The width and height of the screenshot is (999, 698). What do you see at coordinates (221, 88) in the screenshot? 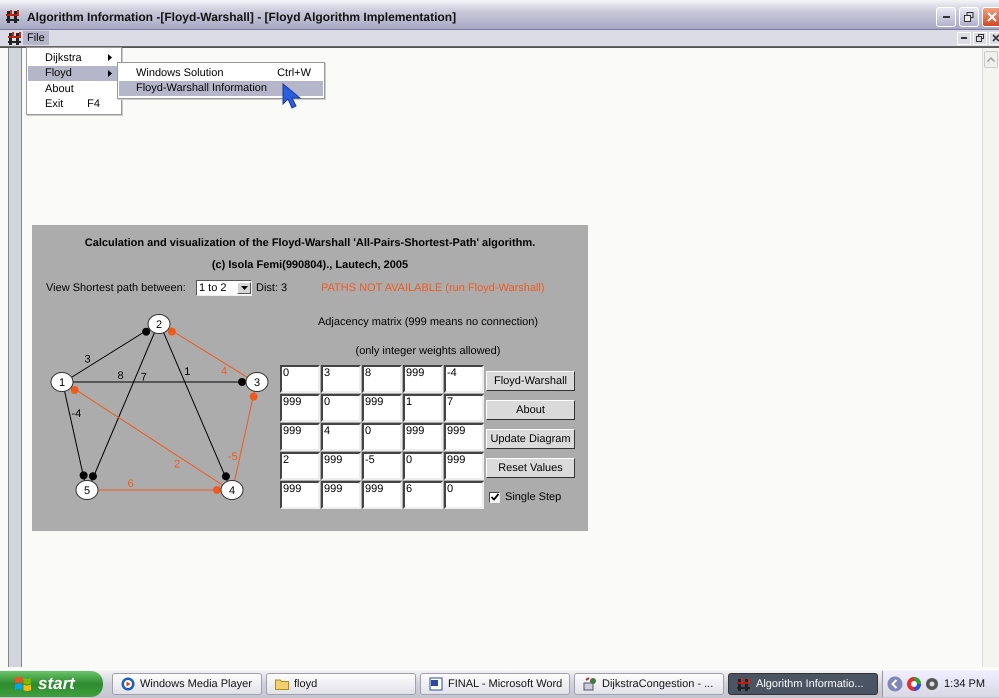
I see `menu-item: Floyd-Warshall Information` at bounding box center [221, 88].